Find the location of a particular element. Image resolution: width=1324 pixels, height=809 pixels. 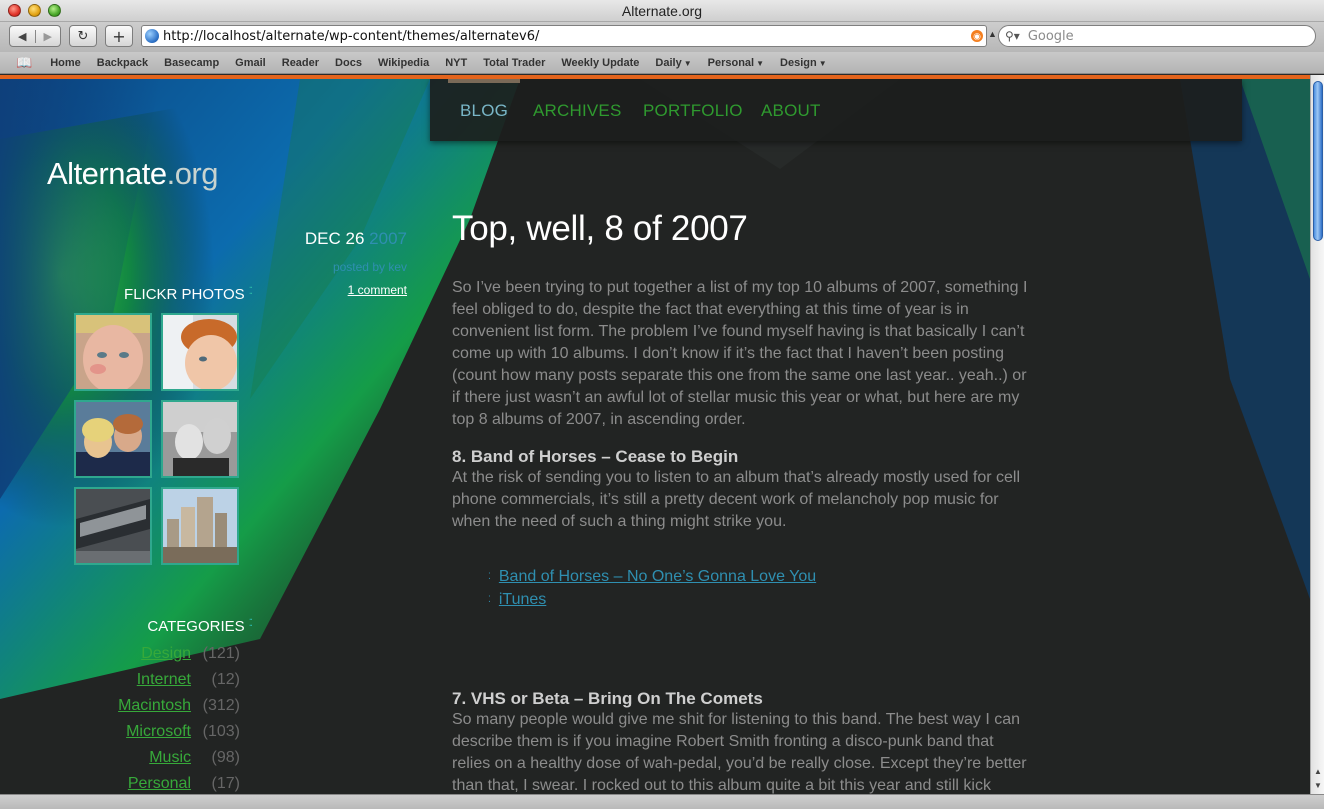

bookmark-home: Home is located at coordinates (65, 63).